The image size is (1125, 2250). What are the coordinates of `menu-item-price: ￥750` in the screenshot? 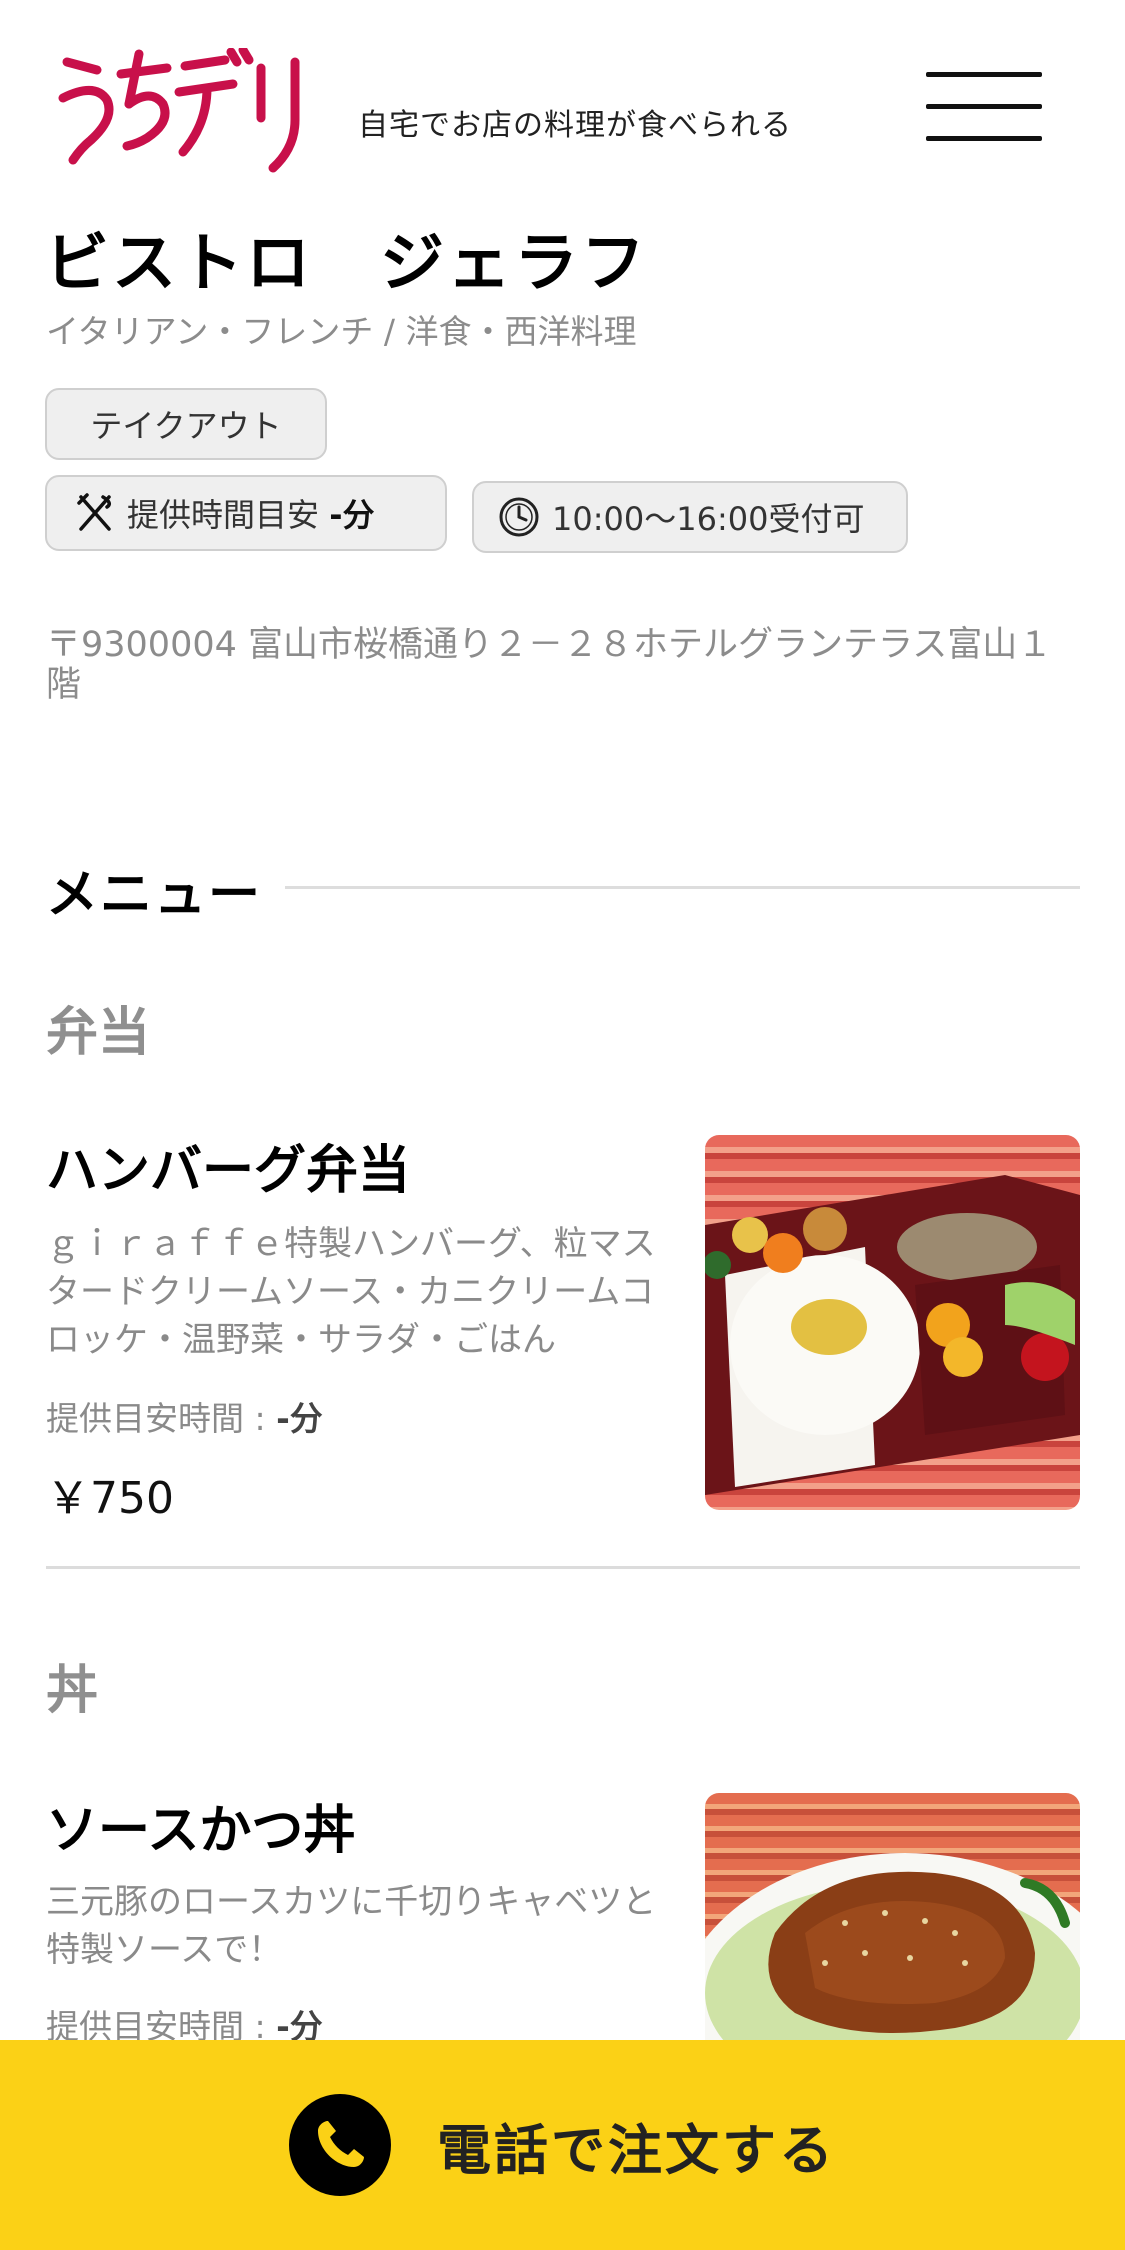 It's located at (110, 1498).